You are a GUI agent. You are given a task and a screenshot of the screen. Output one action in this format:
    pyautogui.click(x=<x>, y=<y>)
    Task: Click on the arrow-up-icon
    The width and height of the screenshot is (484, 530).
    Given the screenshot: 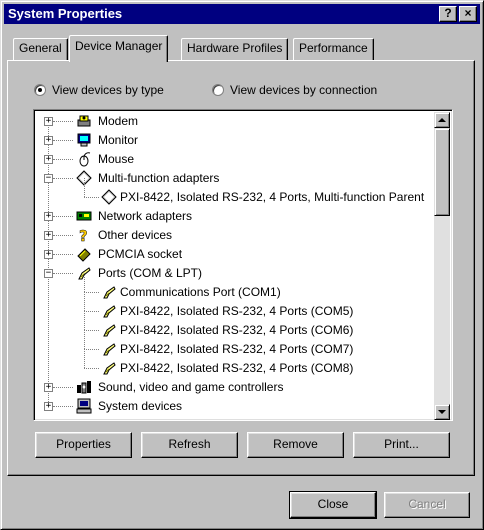 What is the action you would take?
    pyautogui.click(x=442, y=120)
    